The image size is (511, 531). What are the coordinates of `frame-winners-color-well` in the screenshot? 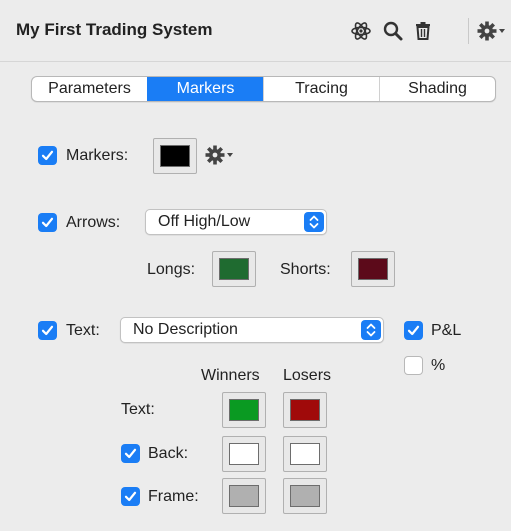 It's located at (244, 496).